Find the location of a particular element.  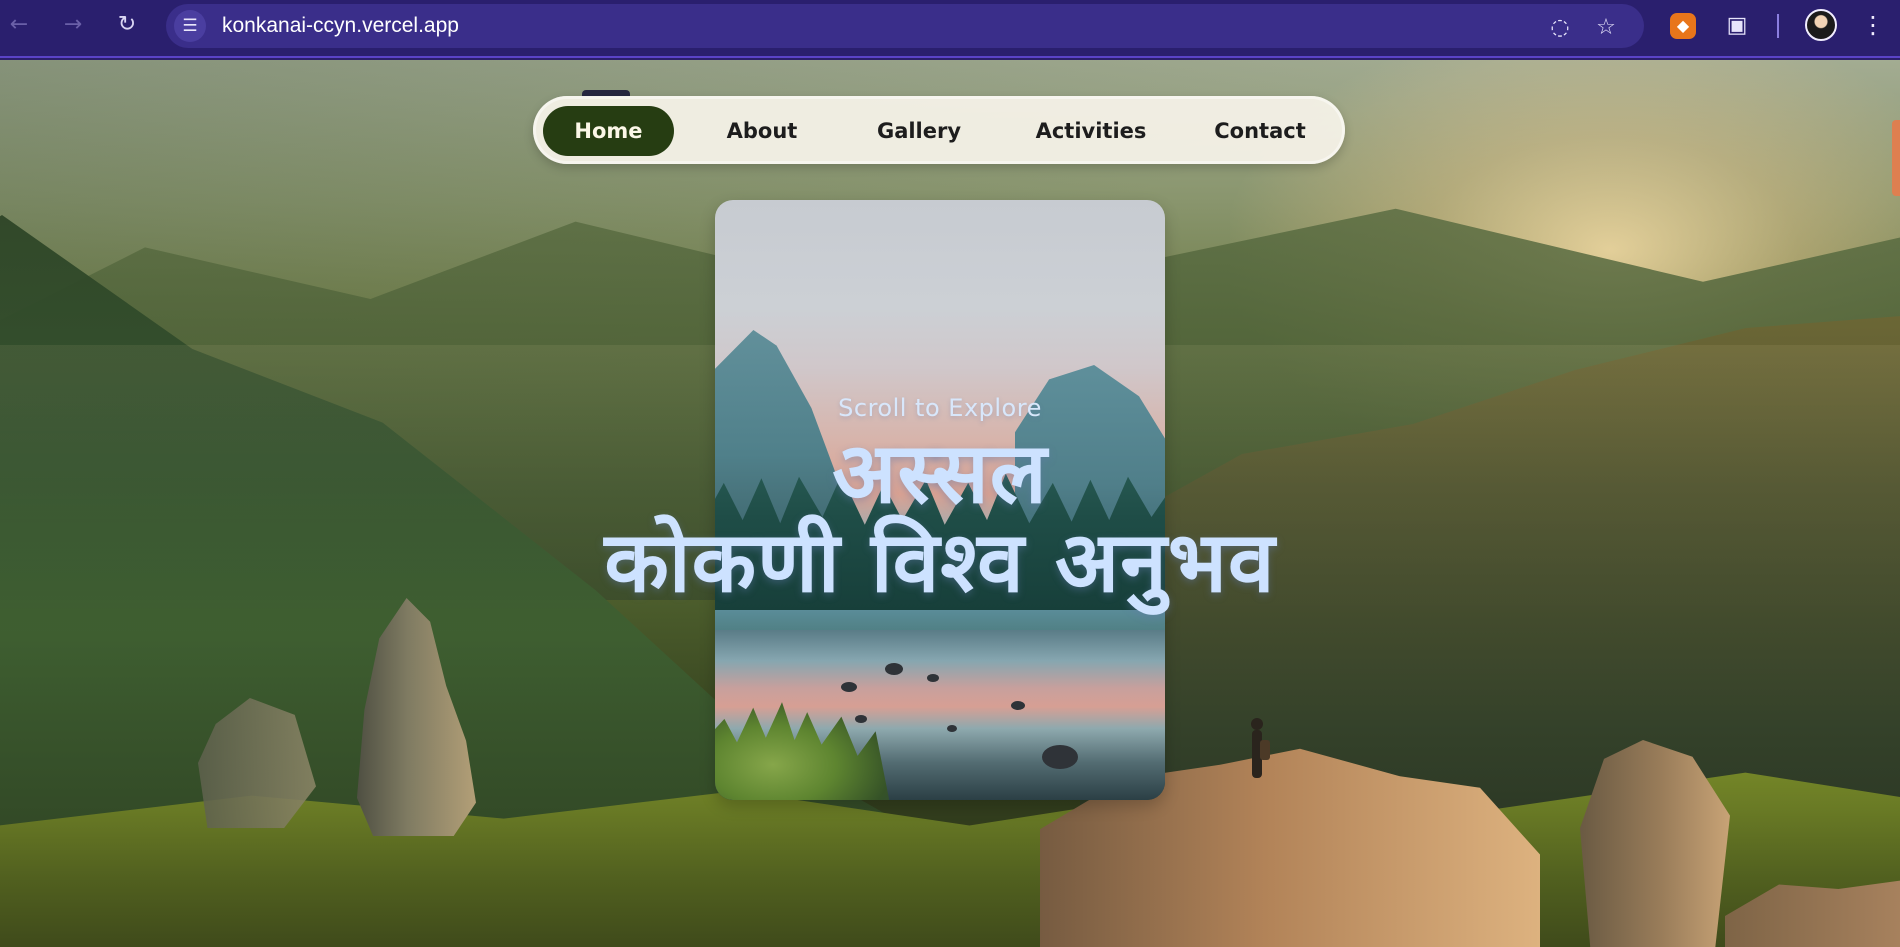

scroll-indicator is located at coordinates (1896, 158).